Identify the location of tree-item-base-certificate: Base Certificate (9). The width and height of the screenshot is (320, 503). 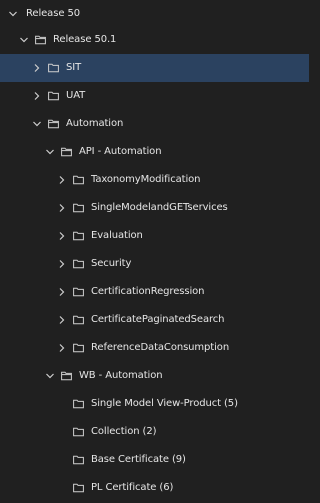
(154, 460).